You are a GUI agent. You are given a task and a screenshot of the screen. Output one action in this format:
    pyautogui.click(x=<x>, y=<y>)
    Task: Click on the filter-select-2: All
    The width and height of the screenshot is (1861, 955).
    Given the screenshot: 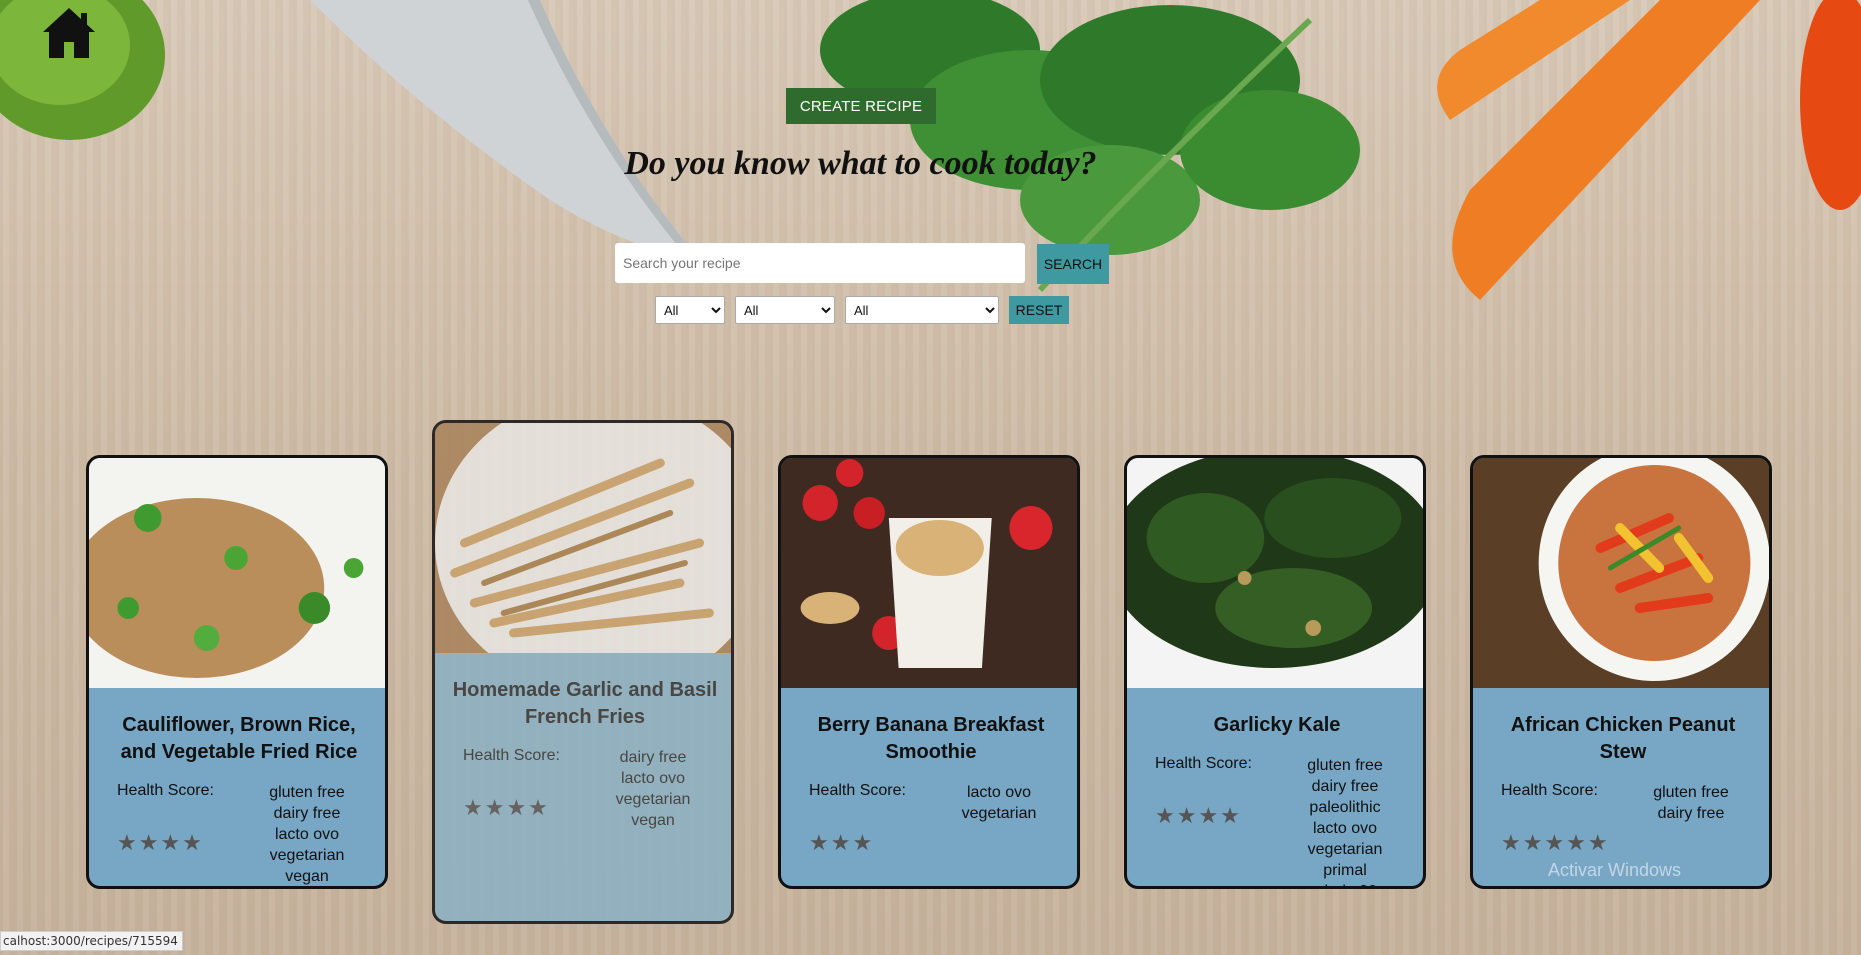 What is the action you would take?
    pyautogui.click(x=785, y=310)
    